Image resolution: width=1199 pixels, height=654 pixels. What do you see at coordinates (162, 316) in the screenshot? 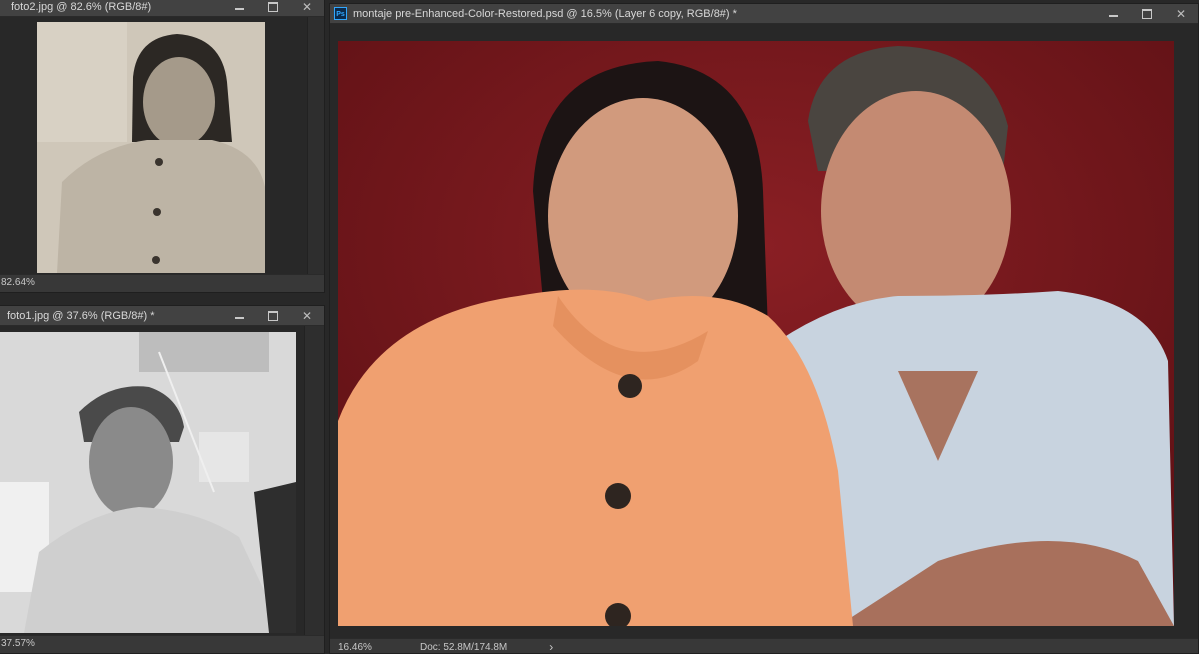
I see `foto1-titlebar: foto1.jpg @ 37.6% (RGB/8#) * ✕` at bounding box center [162, 316].